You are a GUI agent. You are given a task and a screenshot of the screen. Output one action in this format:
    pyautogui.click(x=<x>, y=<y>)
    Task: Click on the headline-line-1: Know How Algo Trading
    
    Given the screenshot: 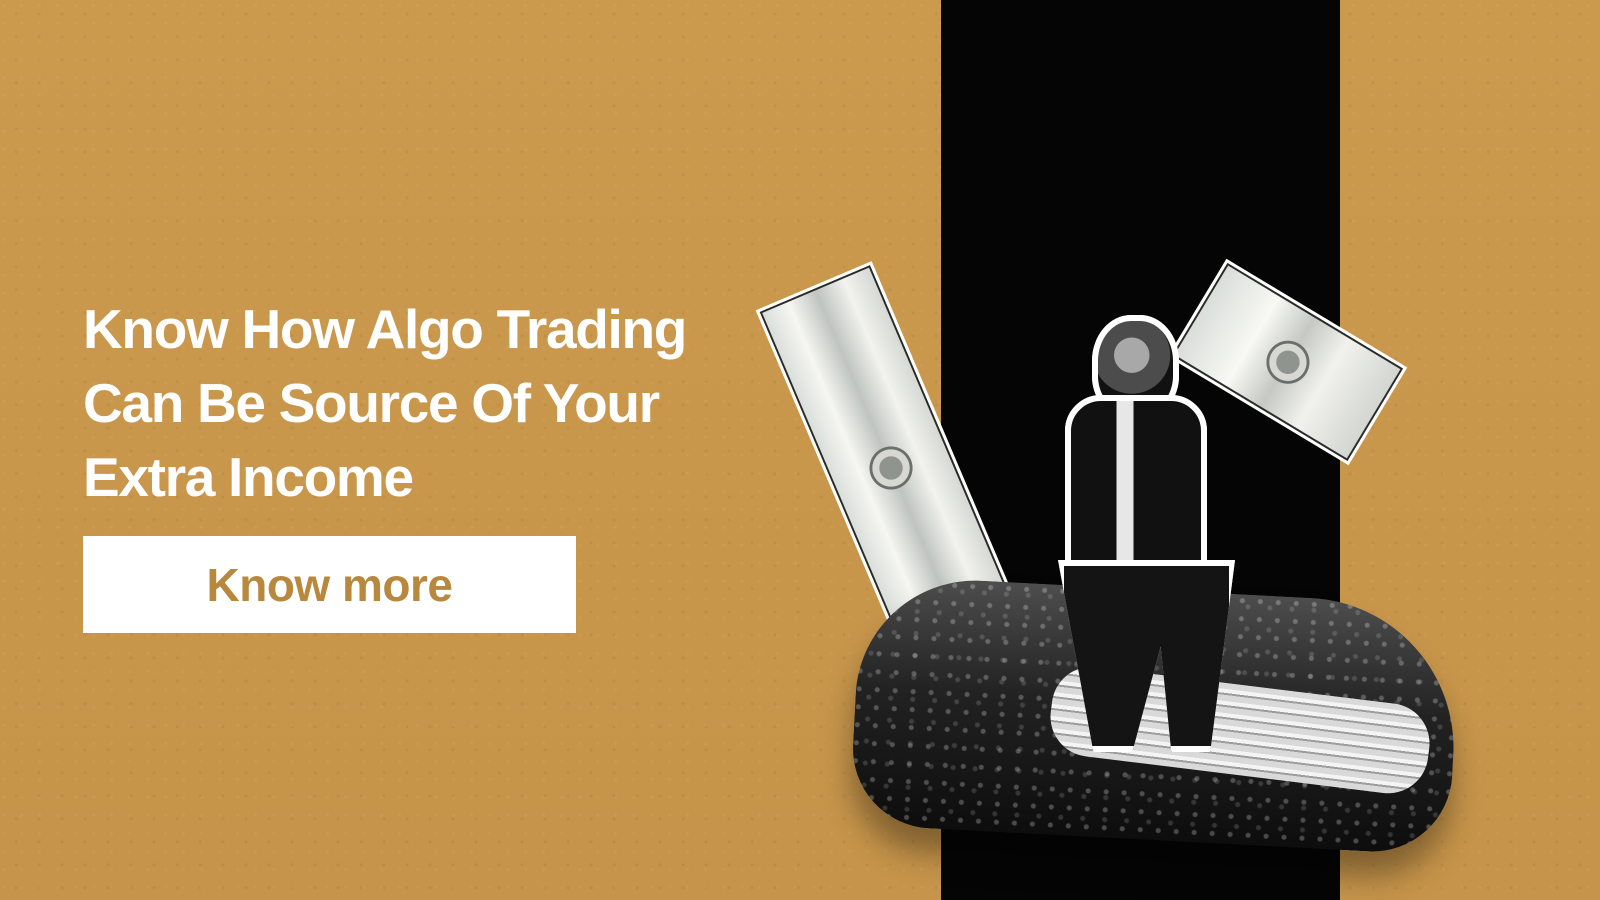 What is the action you would take?
    pyautogui.click(x=385, y=329)
    